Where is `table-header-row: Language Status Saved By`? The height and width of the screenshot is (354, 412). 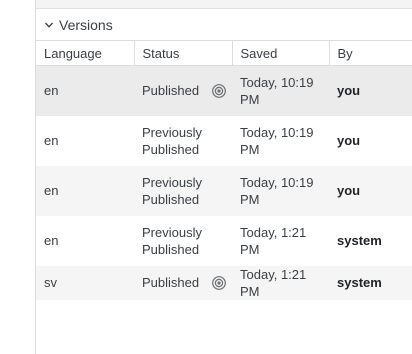
table-header-row: Language Status Saved By is located at coordinates (224, 53).